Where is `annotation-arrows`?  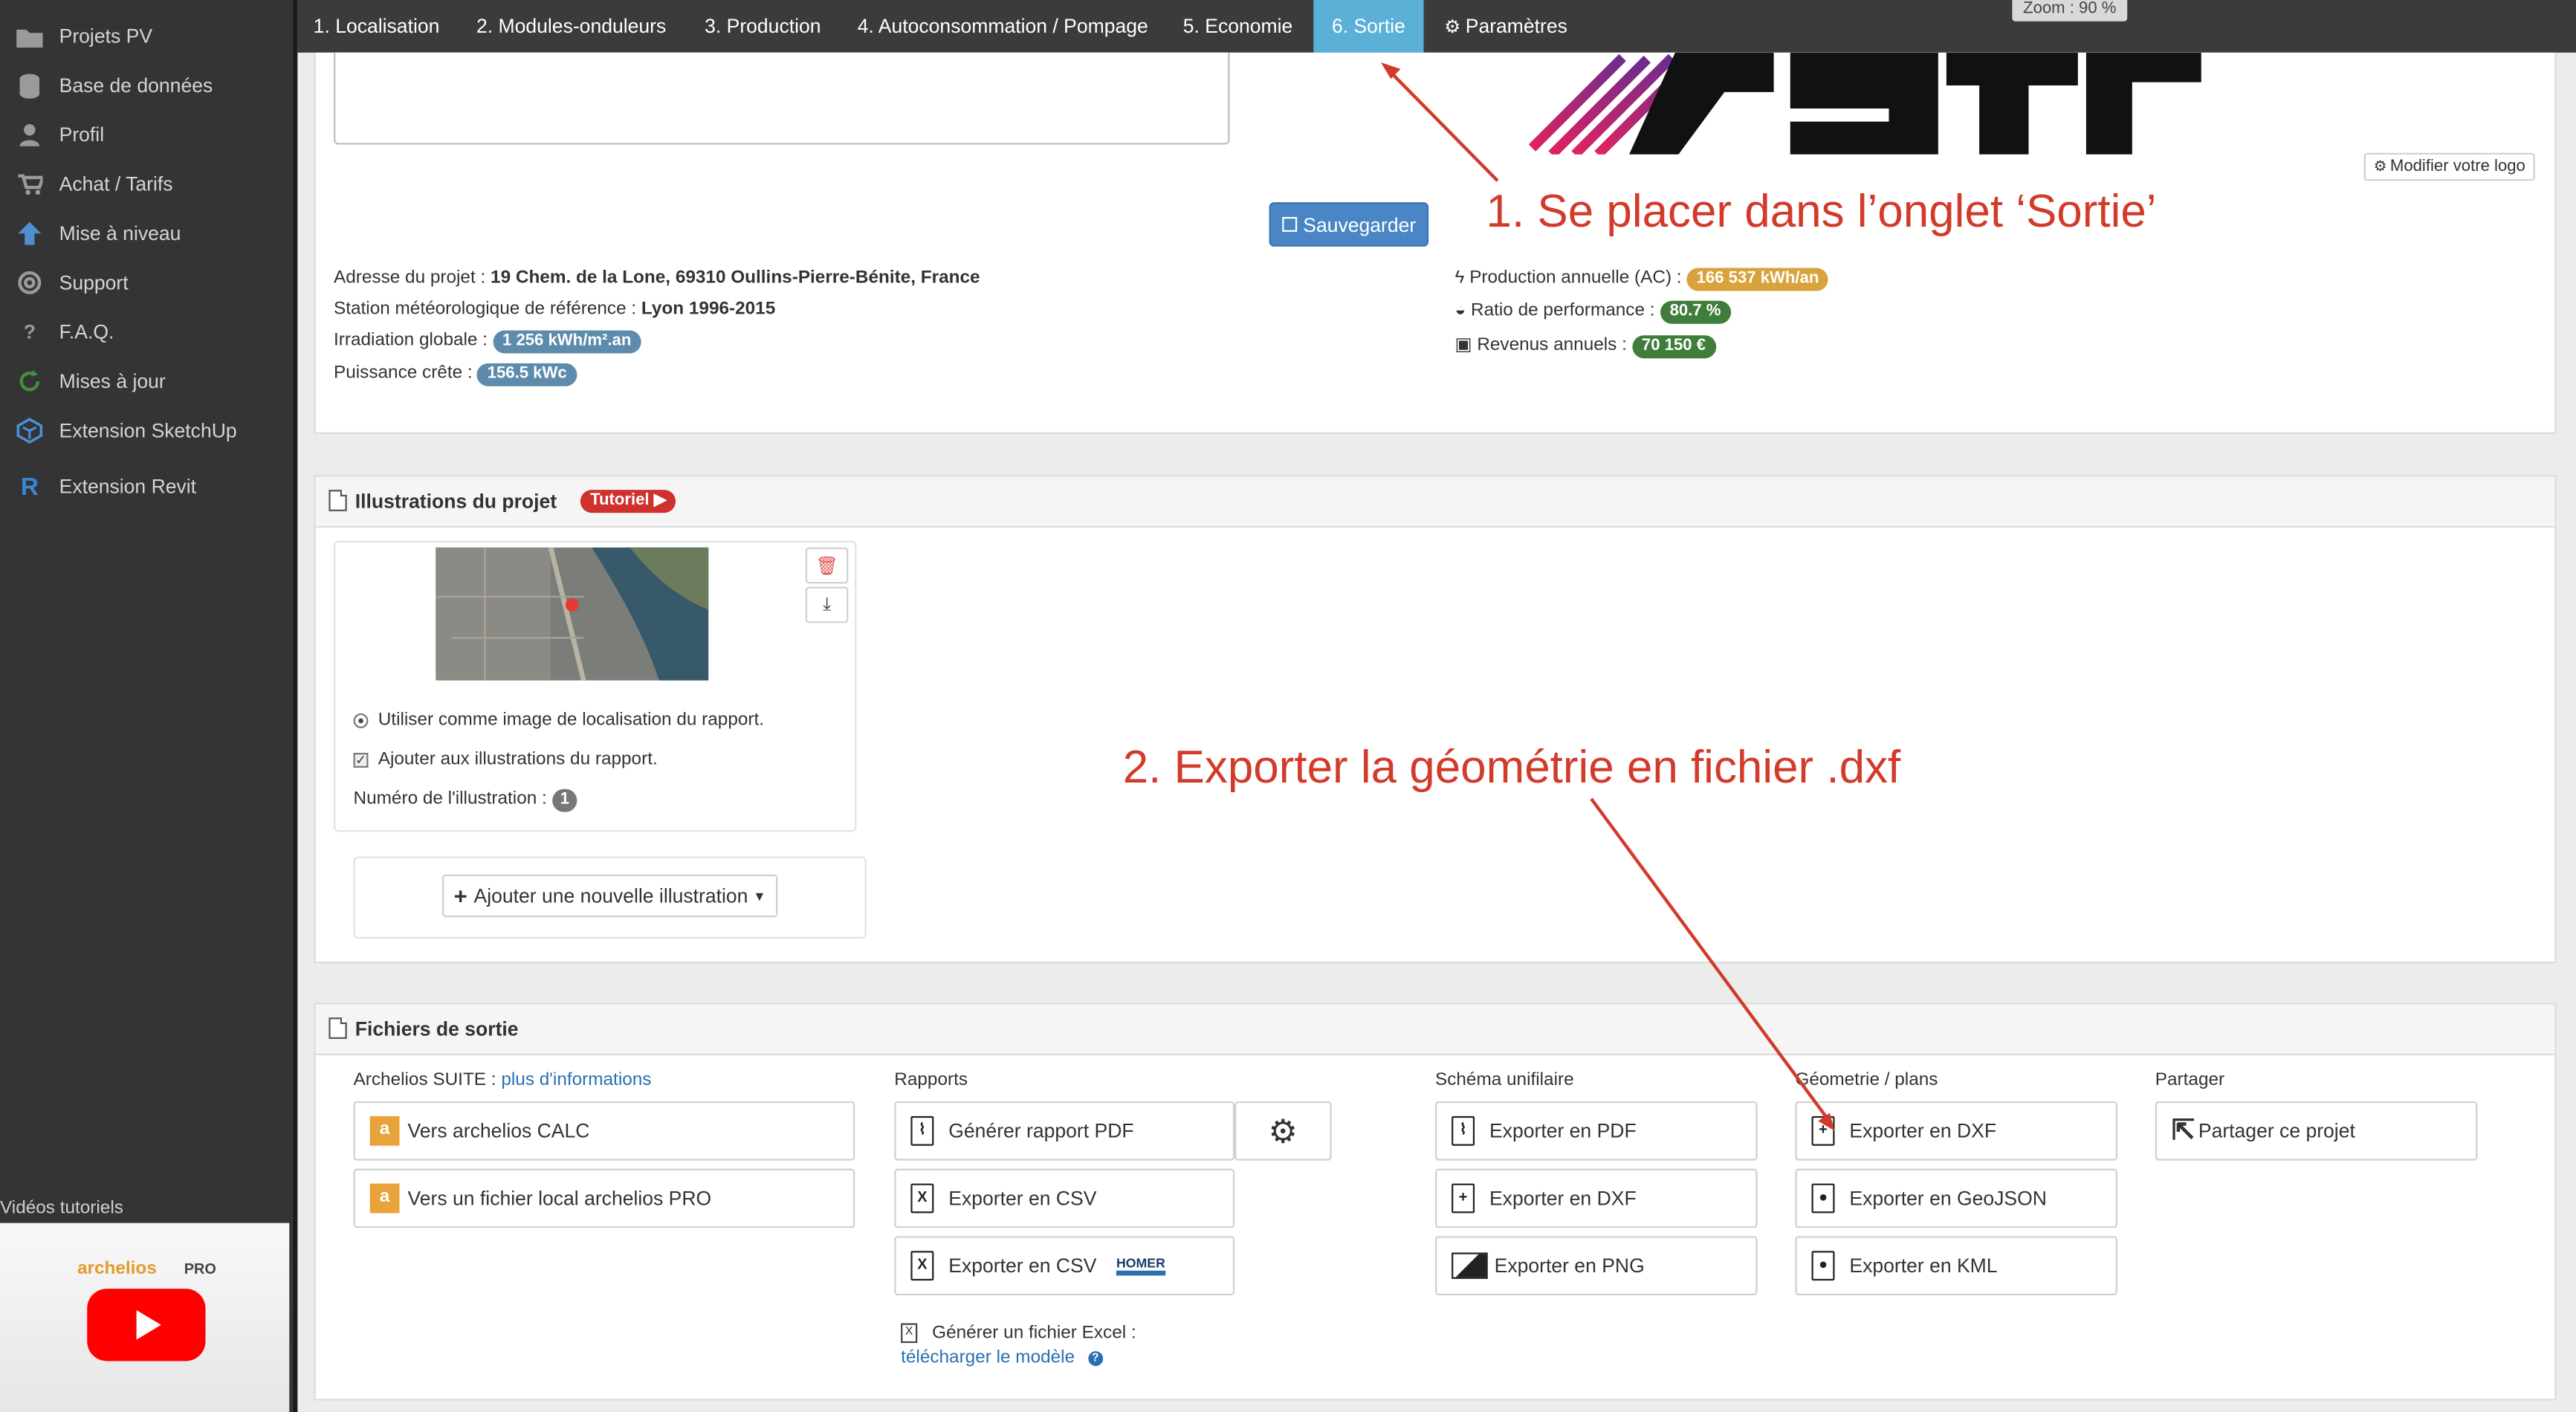
annotation-arrows is located at coordinates (1607, 597).